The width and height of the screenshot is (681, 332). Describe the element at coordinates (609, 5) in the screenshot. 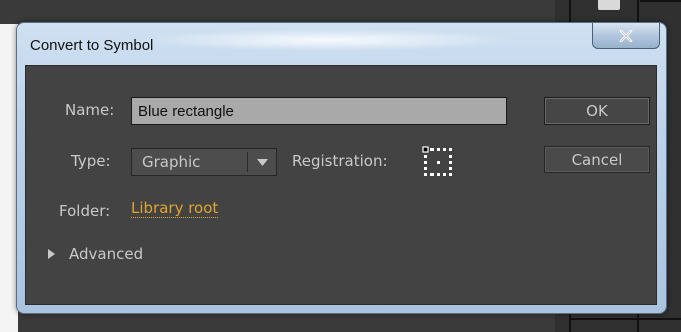

I see `background-tab` at that location.